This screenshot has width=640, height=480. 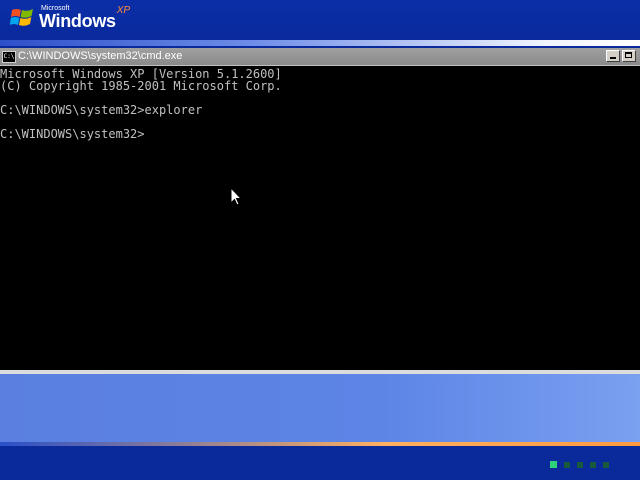 I want to click on logo-xp-text: XP, so click(x=123, y=10).